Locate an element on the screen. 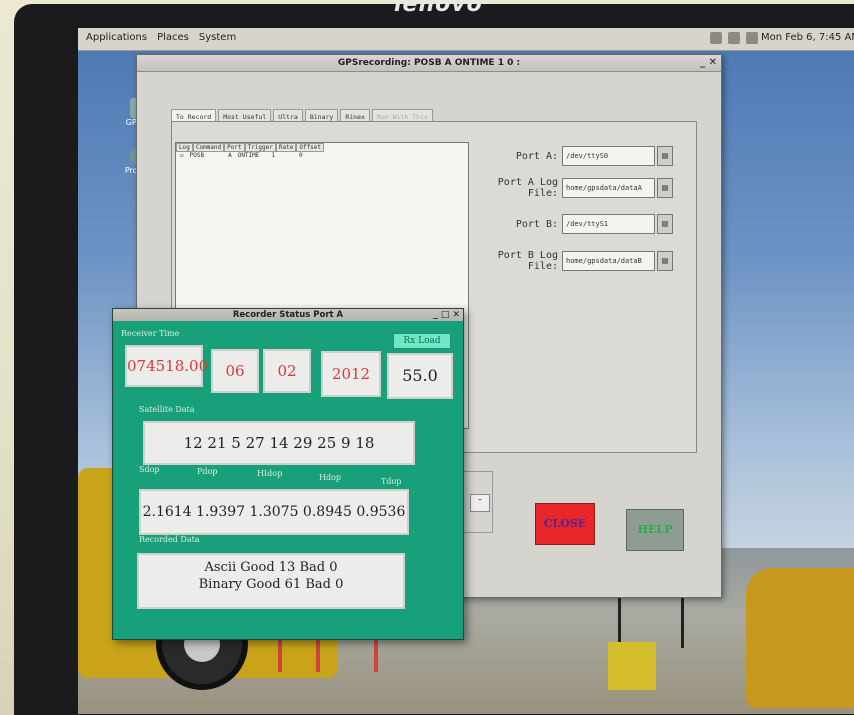  receiver-time-label: Receiver Time is located at coordinates (150, 333).